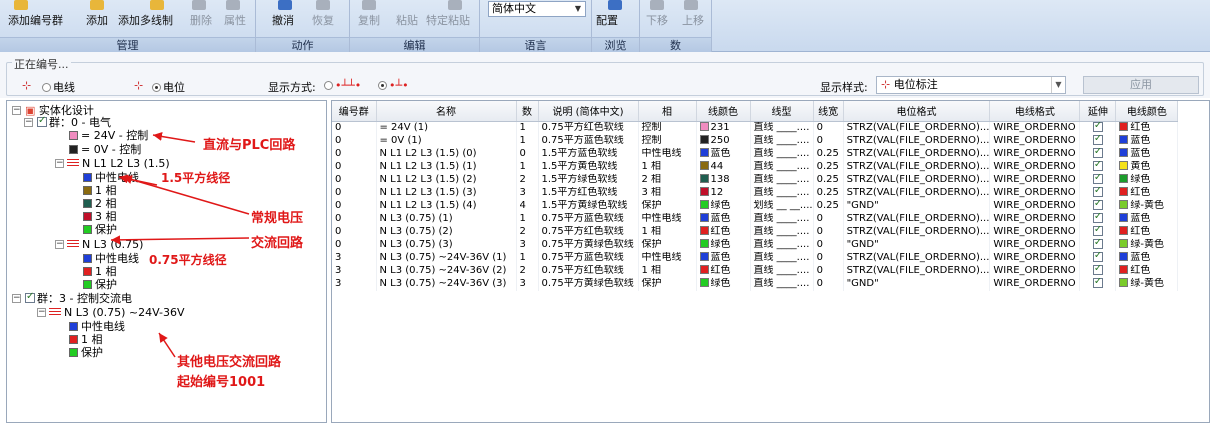  What do you see at coordinates (527, 206) in the screenshot?
I see `table-cell-count: 4` at bounding box center [527, 206].